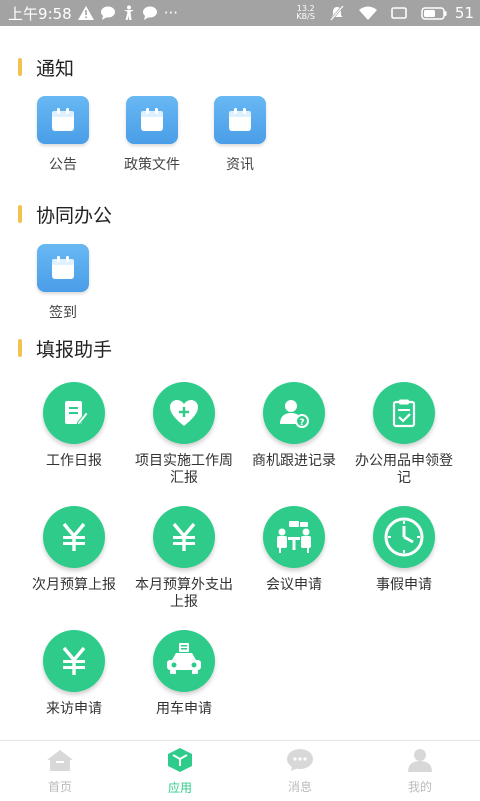  What do you see at coordinates (464, 13) in the screenshot?
I see `battery-level: 51` at bounding box center [464, 13].